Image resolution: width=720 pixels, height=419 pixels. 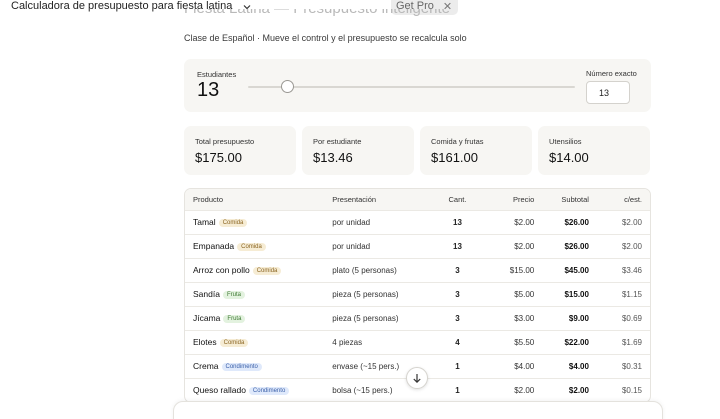 What do you see at coordinates (611, 73) in the screenshot?
I see `exact-number-label: Número exacto` at bounding box center [611, 73].